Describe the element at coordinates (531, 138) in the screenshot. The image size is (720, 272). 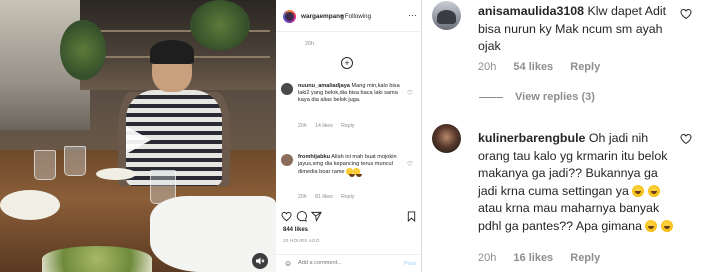
I see `comment-username: kulinerbarengbule` at that location.